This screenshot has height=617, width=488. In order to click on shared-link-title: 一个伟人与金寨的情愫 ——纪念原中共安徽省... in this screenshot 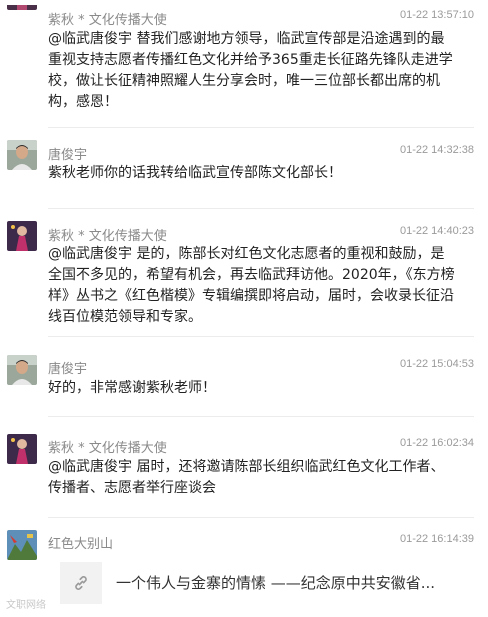, I will do `click(288, 582)`.